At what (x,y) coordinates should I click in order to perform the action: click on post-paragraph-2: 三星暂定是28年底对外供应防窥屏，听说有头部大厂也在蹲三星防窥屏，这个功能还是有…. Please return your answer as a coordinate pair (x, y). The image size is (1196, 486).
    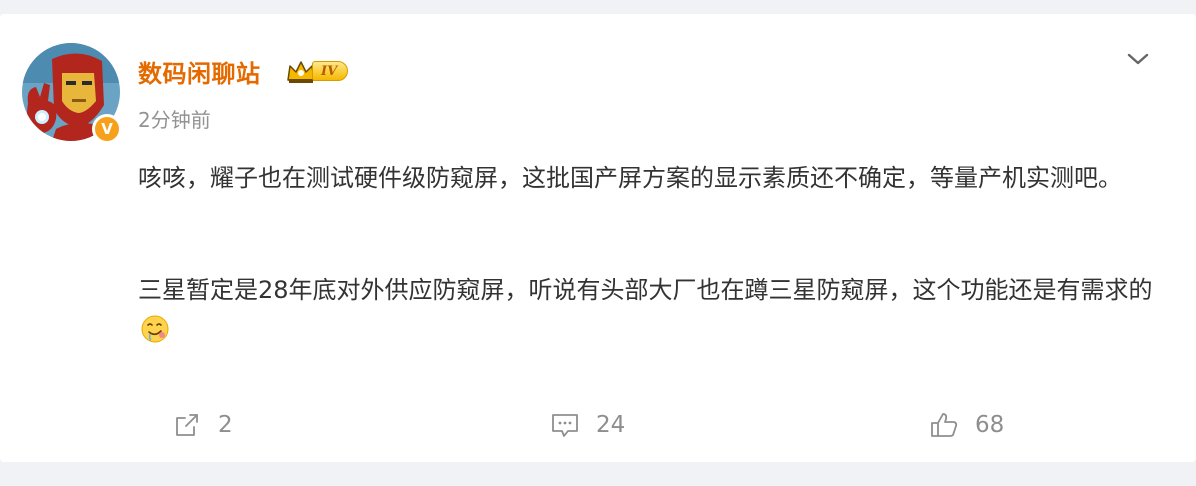
    Looking at the image, I should click on (653, 310).